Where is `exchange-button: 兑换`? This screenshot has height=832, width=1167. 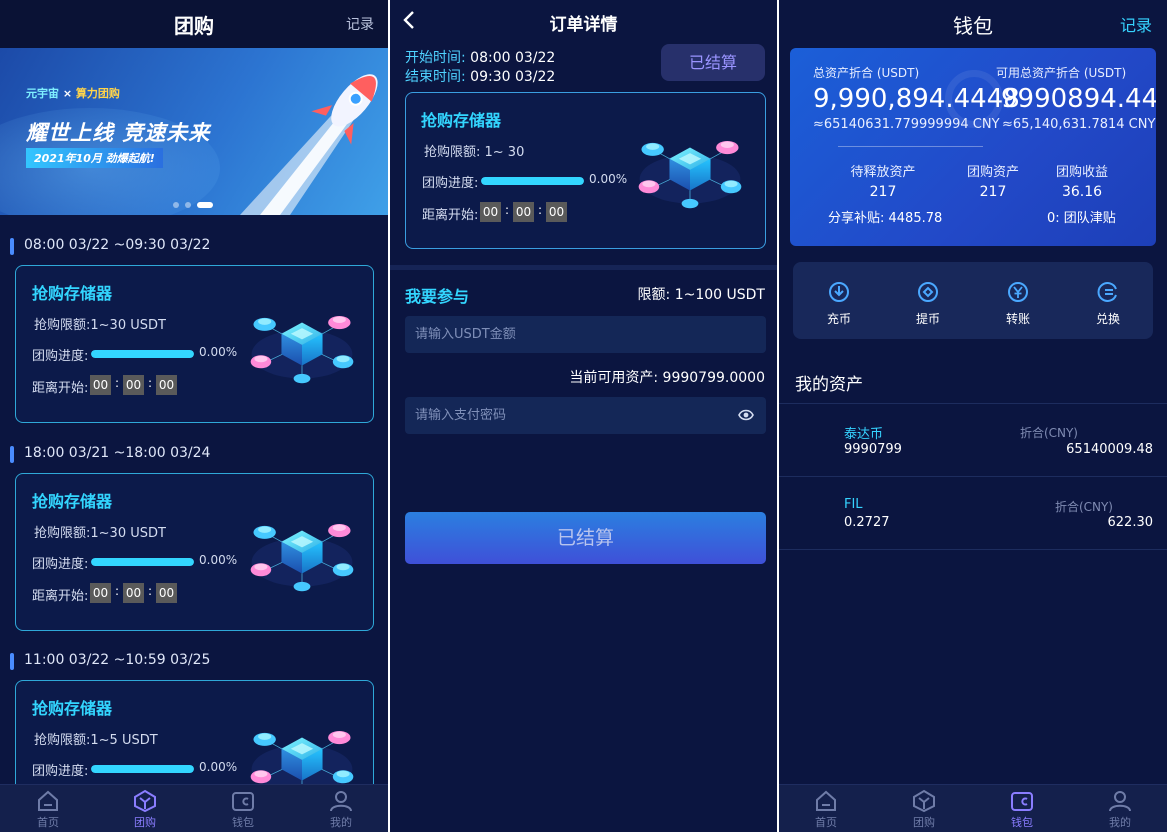 exchange-button: 兑换 is located at coordinates (1108, 303).